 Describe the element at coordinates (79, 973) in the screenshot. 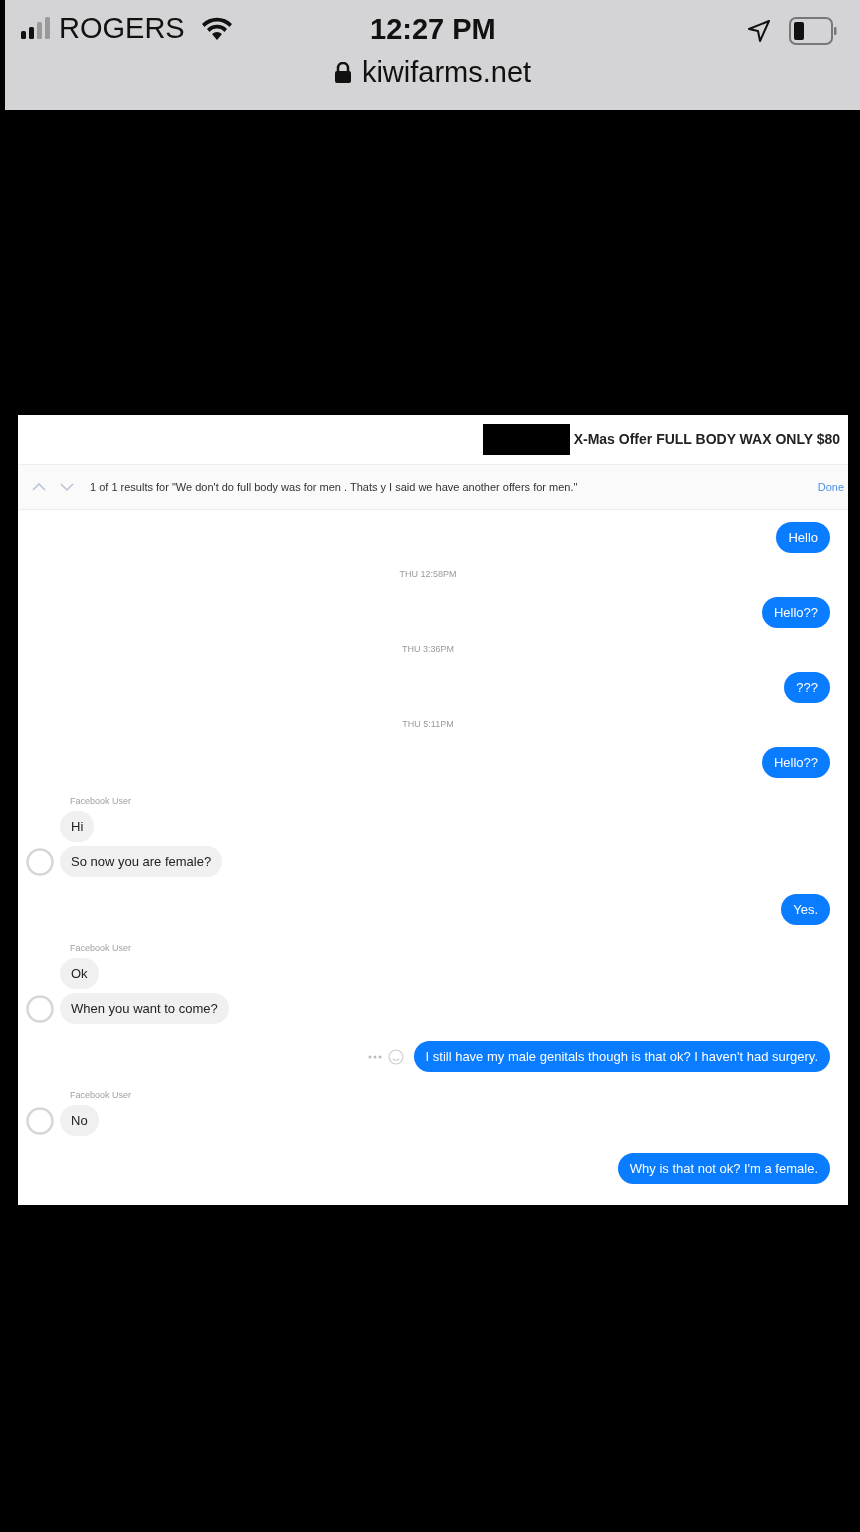

I see `message-bubble: Ok` at that location.